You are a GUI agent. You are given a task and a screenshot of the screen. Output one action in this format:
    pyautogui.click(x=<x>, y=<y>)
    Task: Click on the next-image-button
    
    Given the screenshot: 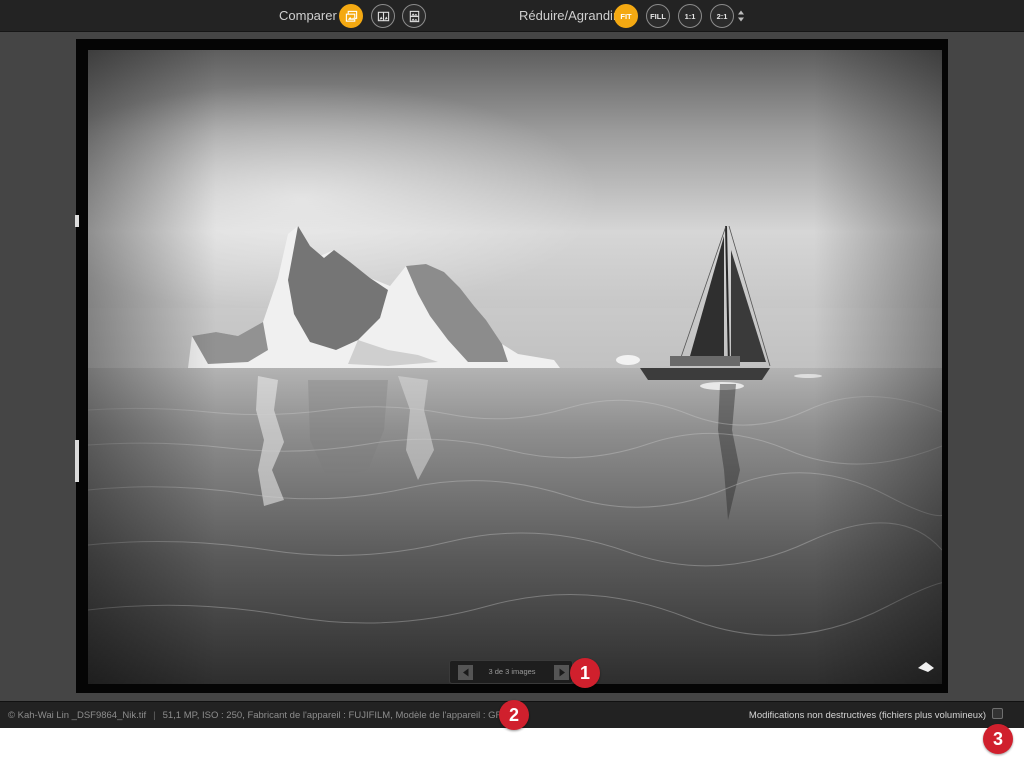 What is the action you would take?
    pyautogui.click(x=561, y=672)
    